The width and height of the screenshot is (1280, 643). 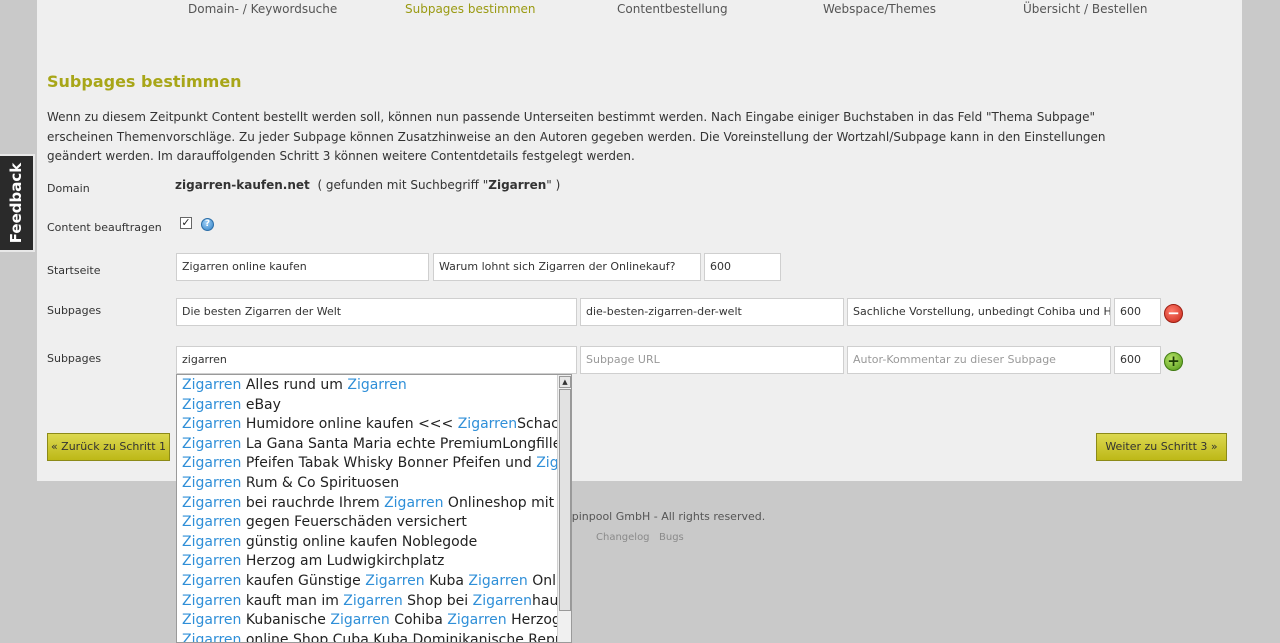 What do you see at coordinates (672, 9) in the screenshot?
I see `step-content-order: Contentbestellung` at bounding box center [672, 9].